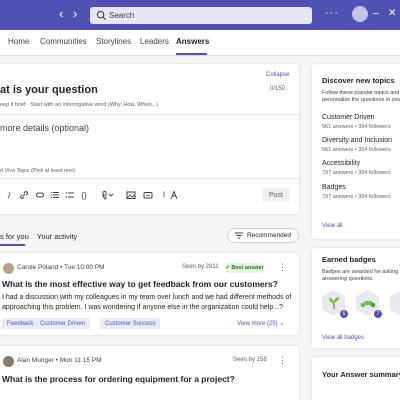 The image size is (400, 400). What do you see at coordinates (277, 75) in the screenshot?
I see `collapse-link: Collapse` at bounding box center [277, 75].